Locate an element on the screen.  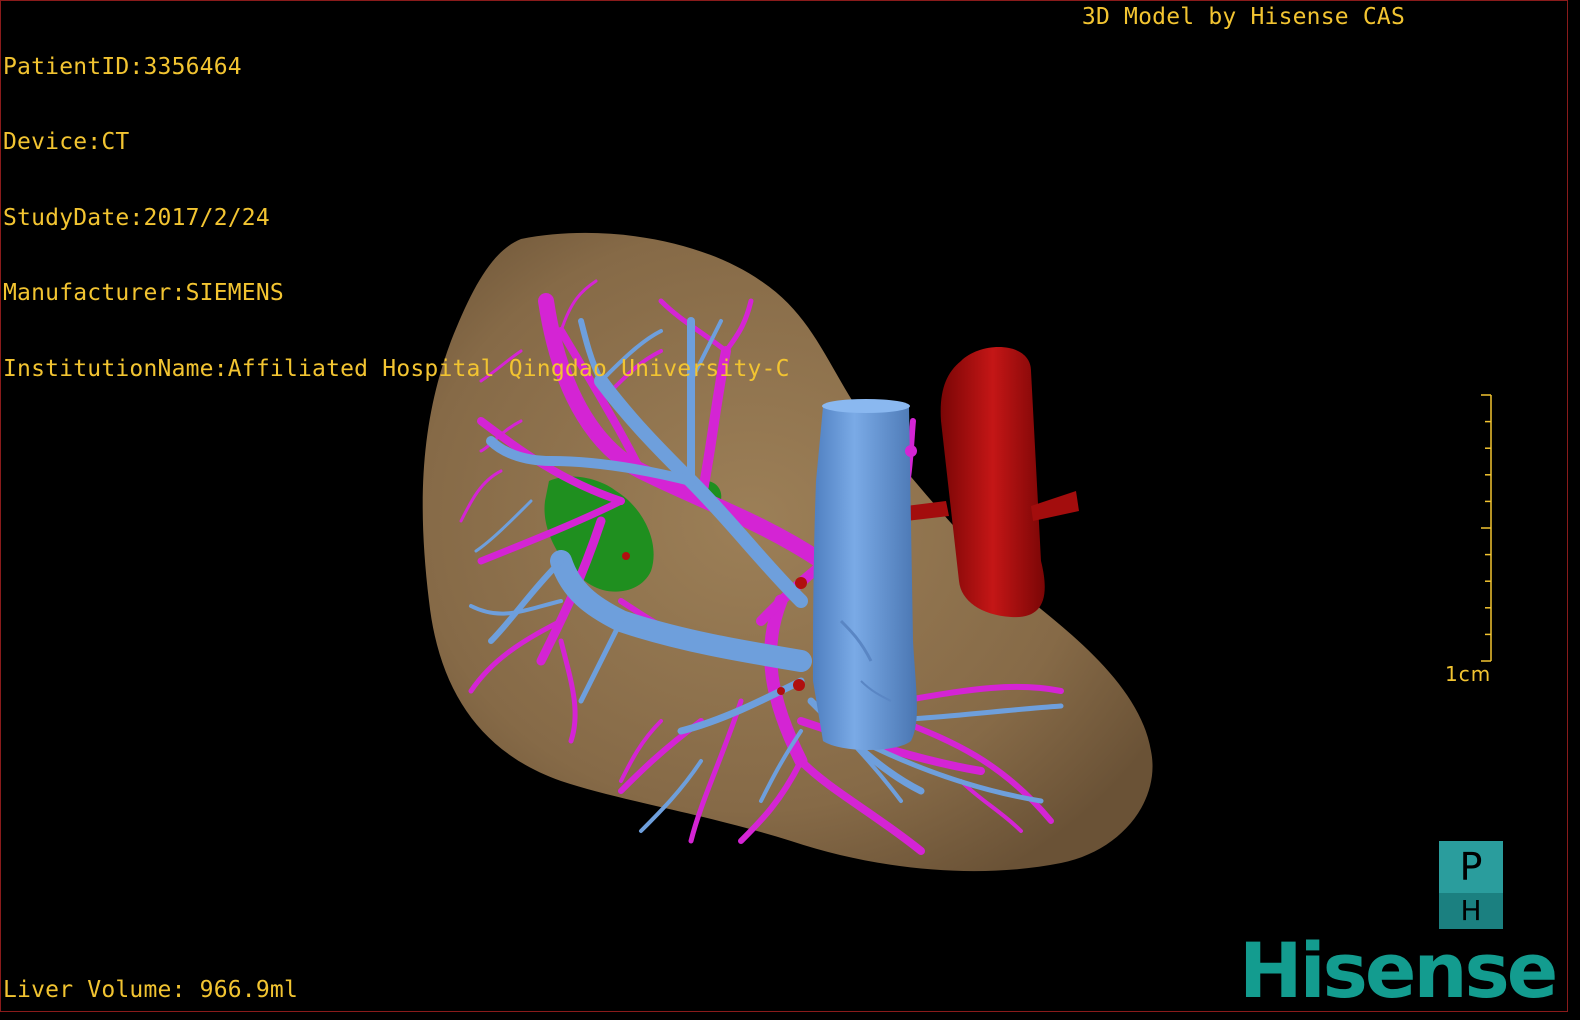
model-credit: 3D Model by Hisense CAS is located at coordinates (1243, 17).